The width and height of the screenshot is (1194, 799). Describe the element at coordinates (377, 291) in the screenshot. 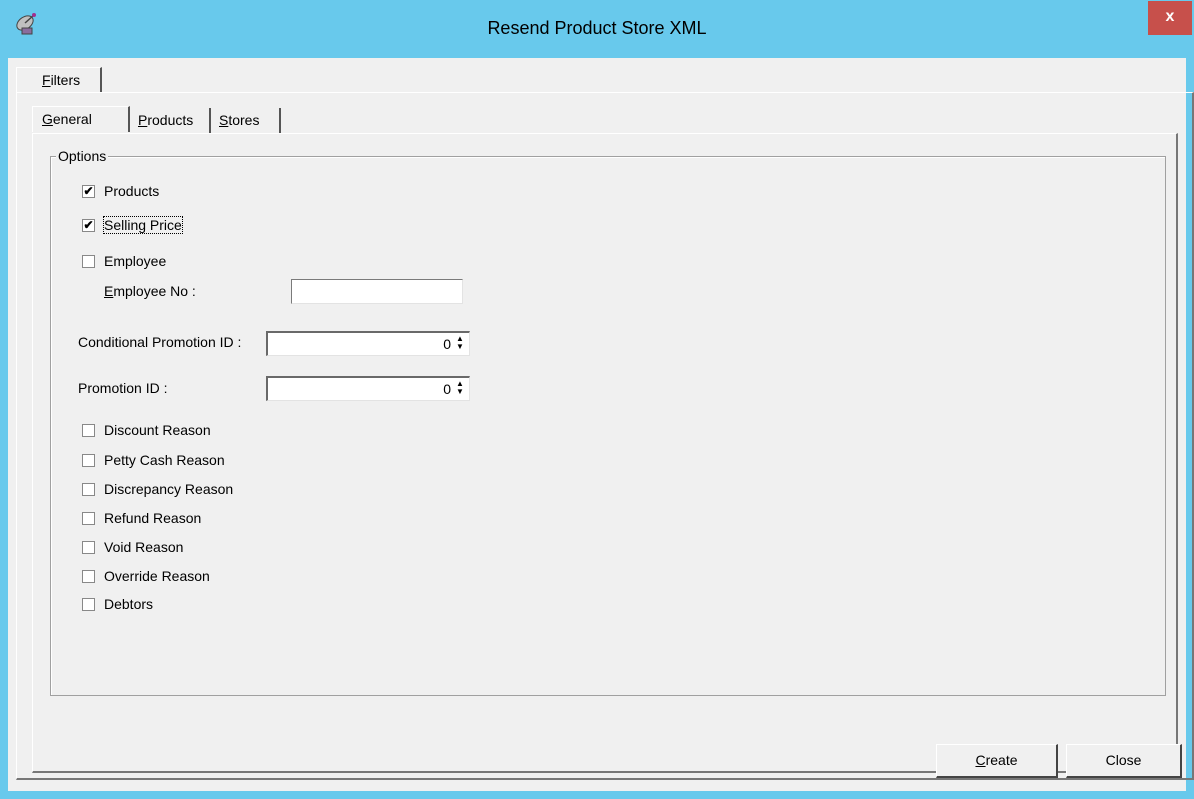

I see `employee-no-input` at that location.